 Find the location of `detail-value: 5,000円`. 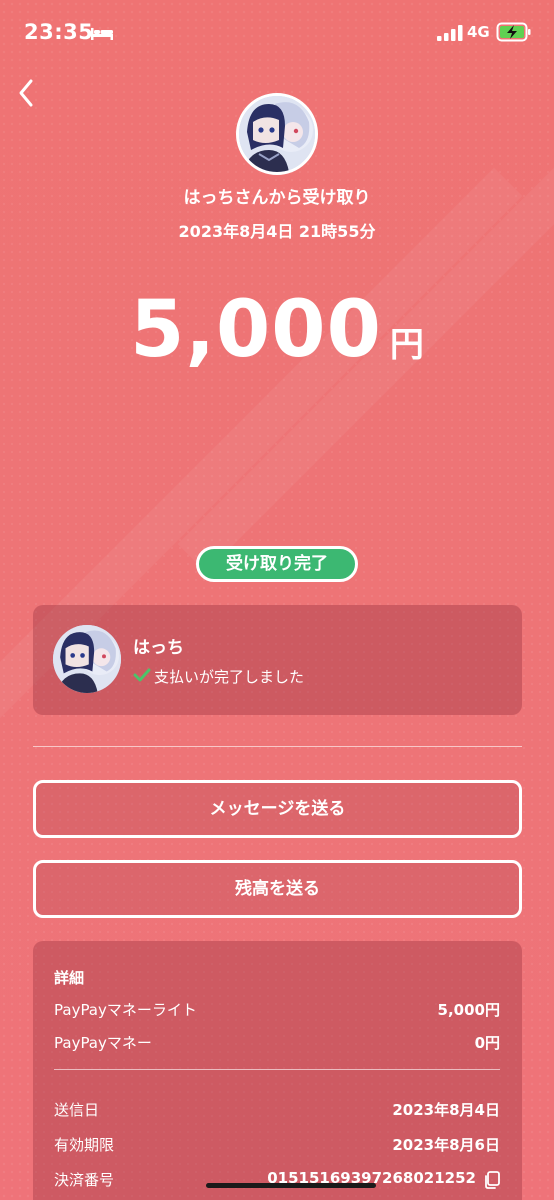

detail-value: 5,000円 is located at coordinates (468, 1010).